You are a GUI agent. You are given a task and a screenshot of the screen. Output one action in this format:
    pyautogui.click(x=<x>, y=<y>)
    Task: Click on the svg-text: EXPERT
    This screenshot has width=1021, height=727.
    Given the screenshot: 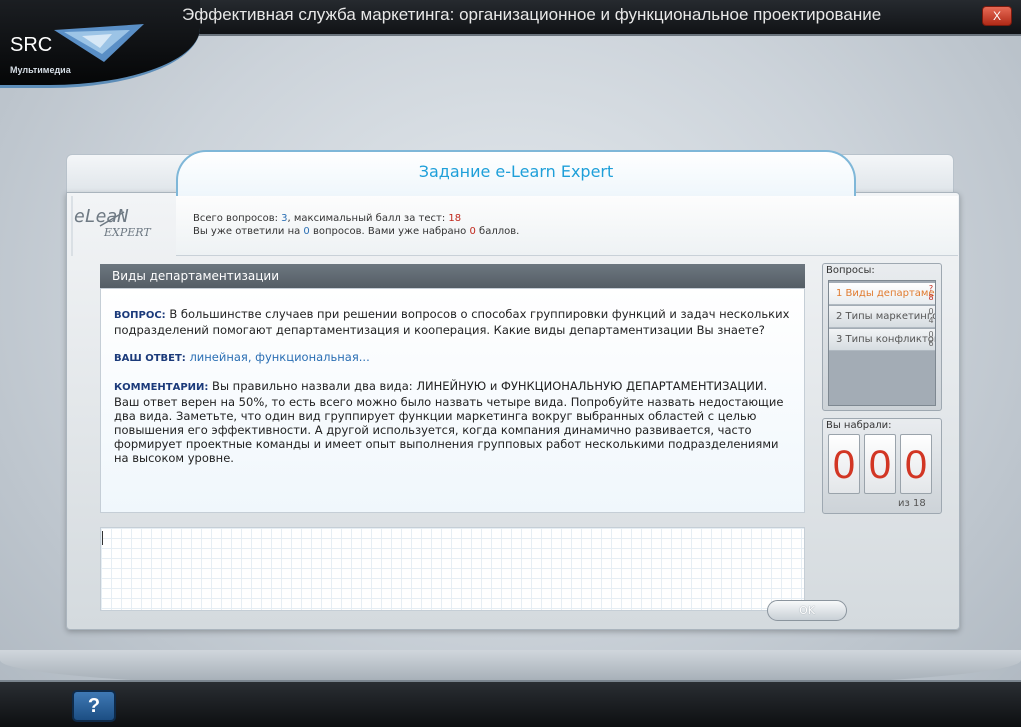 What is the action you would take?
    pyautogui.click(x=127, y=232)
    